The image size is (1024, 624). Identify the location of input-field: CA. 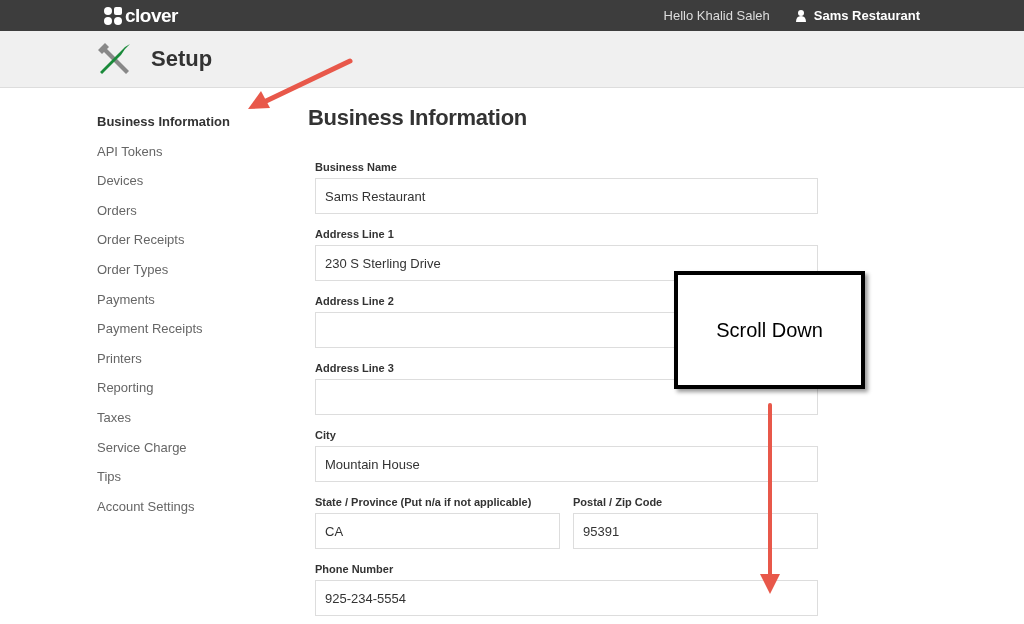
(437, 531).